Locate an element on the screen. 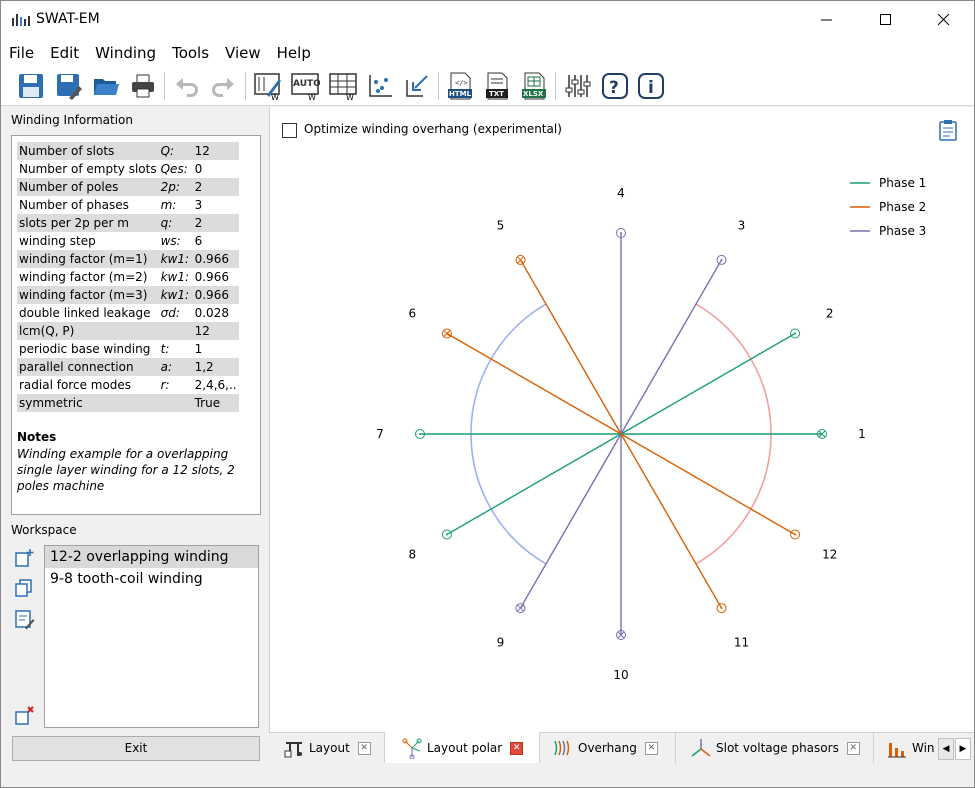 This screenshot has height=788, width=975. workspace-label: Workspace is located at coordinates (44, 530).